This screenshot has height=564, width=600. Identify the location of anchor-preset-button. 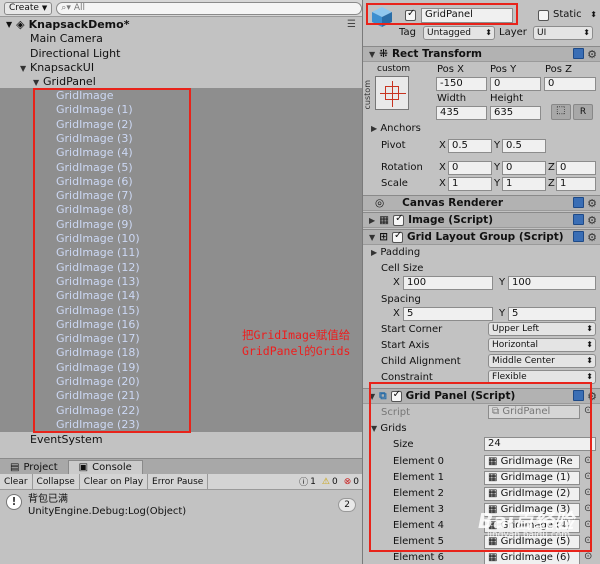
(392, 93).